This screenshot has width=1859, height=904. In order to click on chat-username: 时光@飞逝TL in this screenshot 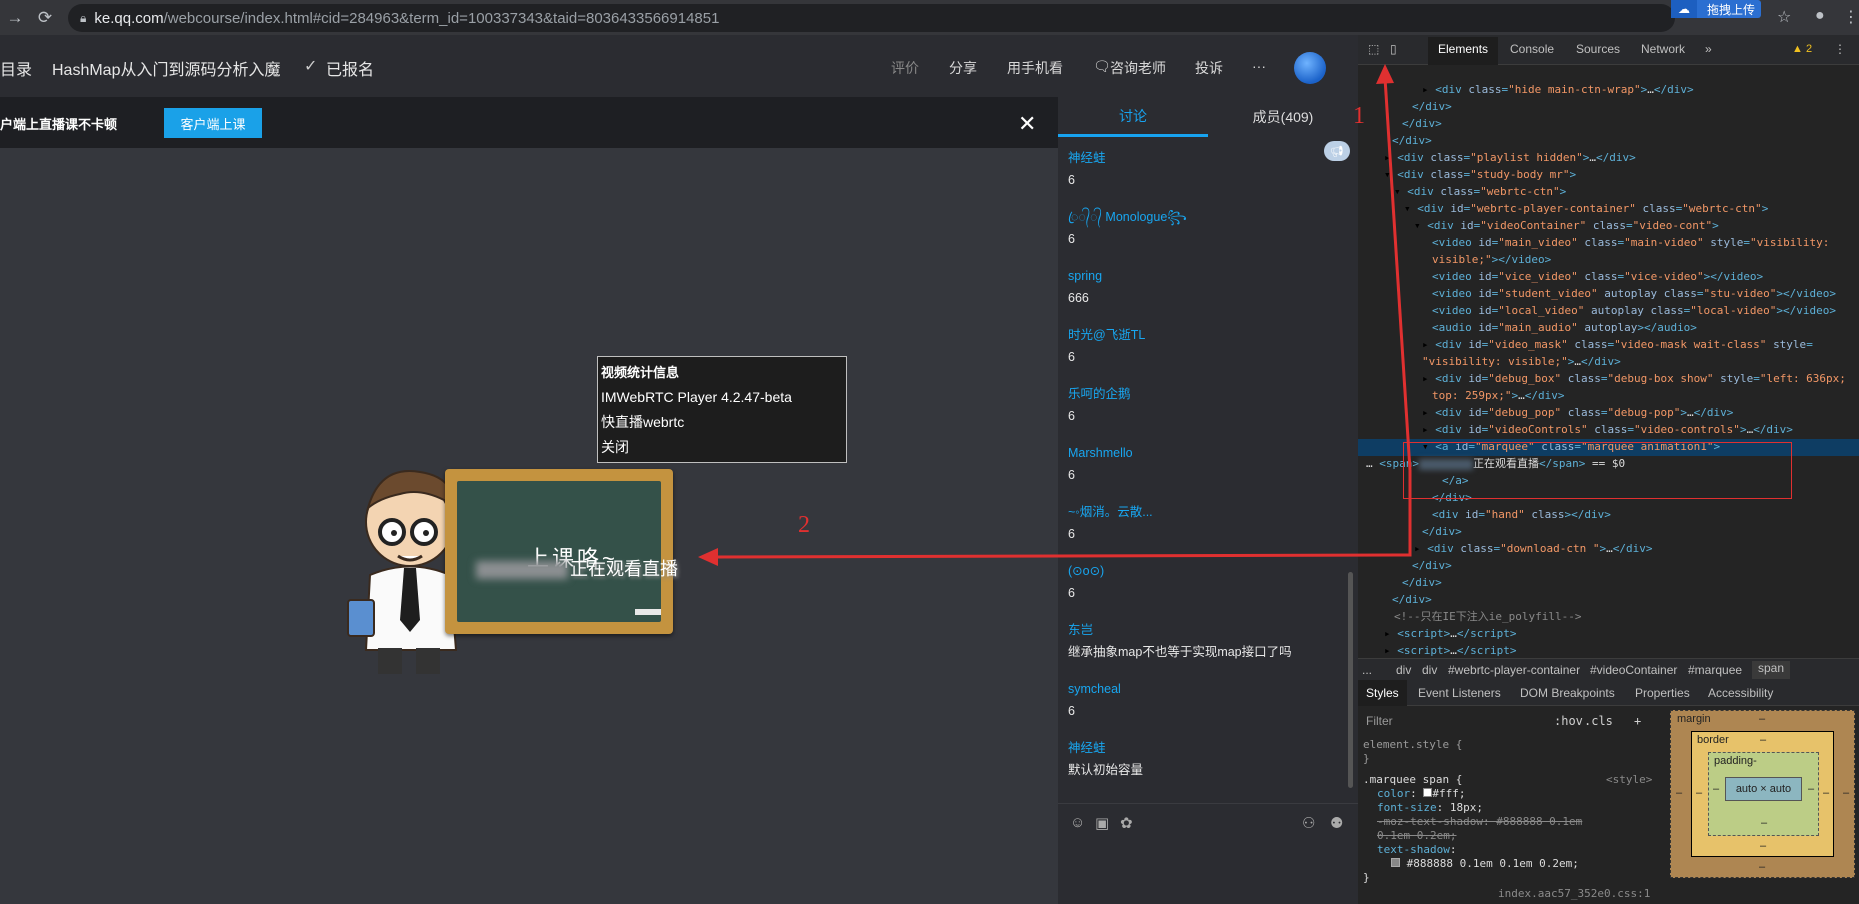, I will do `click(1208, 335)`.